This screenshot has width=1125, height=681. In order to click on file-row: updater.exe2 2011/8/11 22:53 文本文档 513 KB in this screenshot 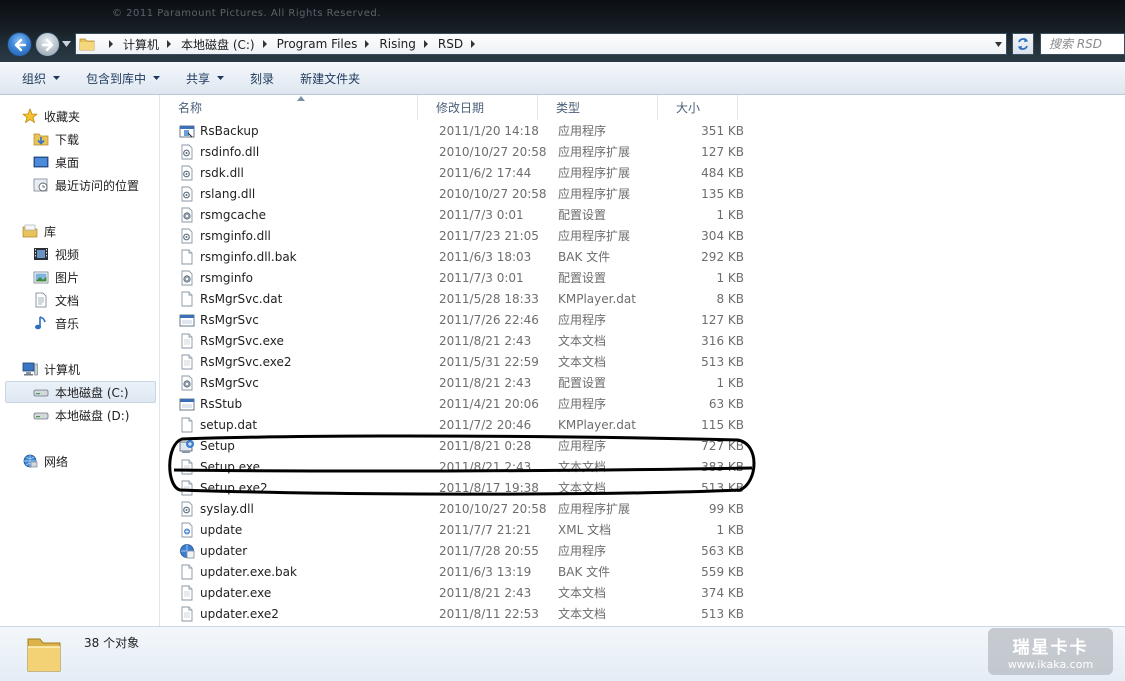, I will do `click(642, 613)`.